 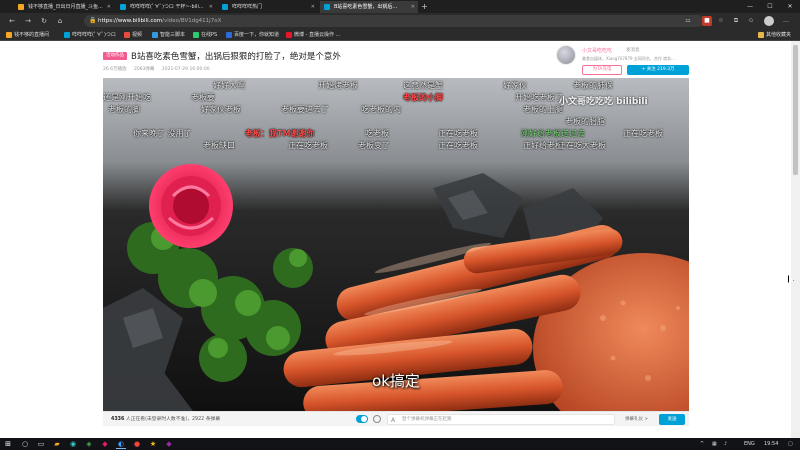 I want to click on task-view-icon: ▭, so click(x=41, y=444).